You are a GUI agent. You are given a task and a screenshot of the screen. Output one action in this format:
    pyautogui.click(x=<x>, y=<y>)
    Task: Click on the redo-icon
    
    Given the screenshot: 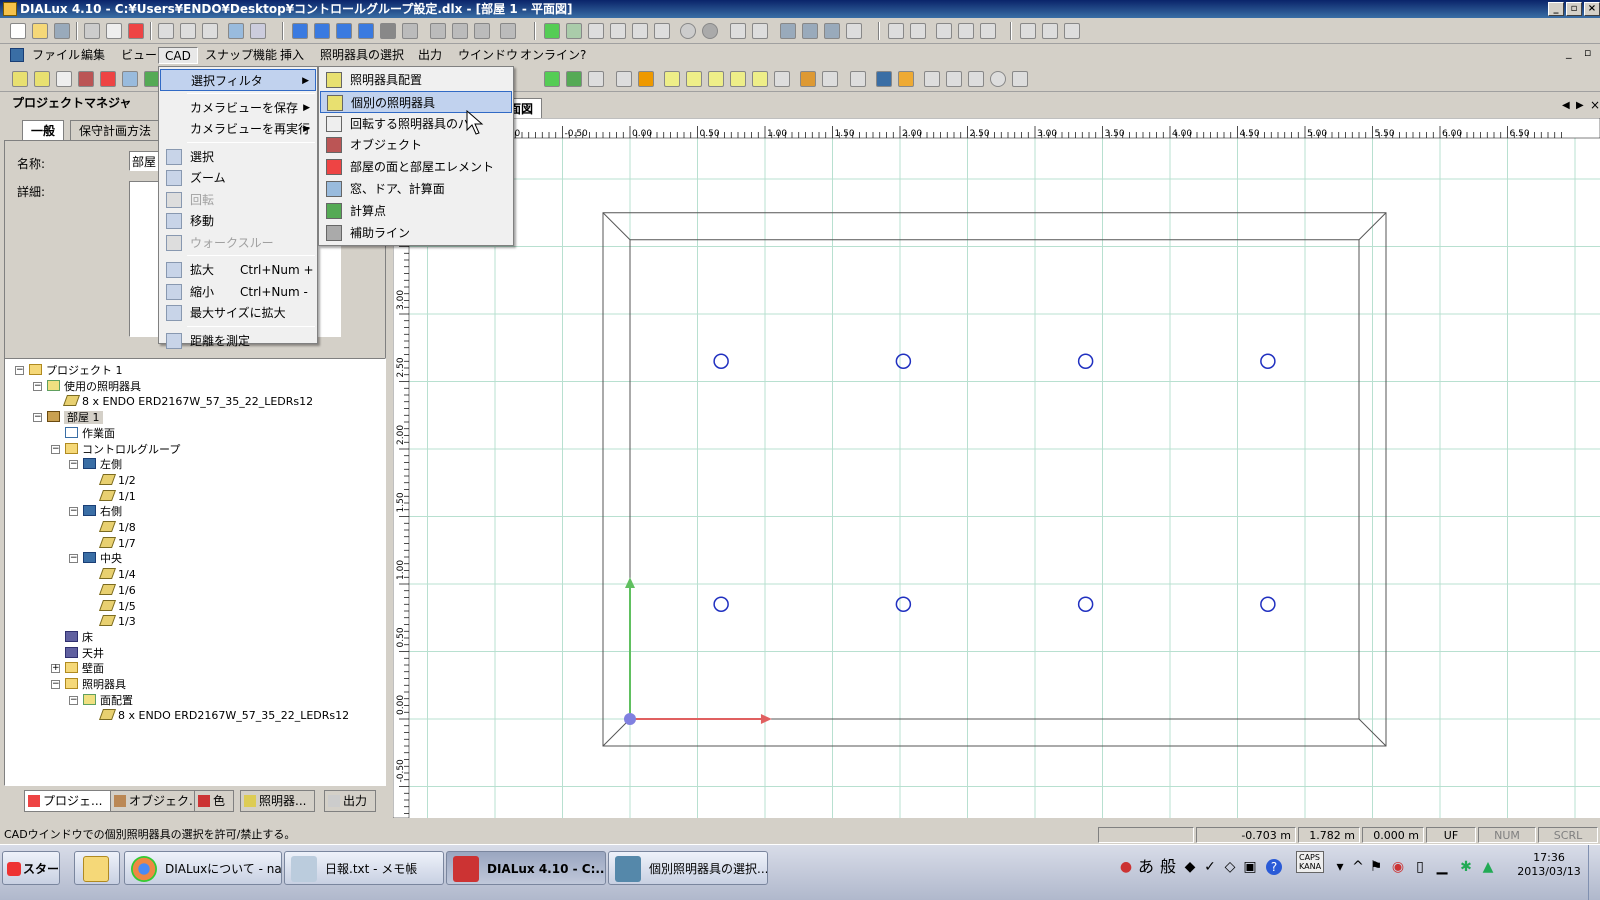 What is the action you would take?
    pyautogui.click(x=258, y=31)
    